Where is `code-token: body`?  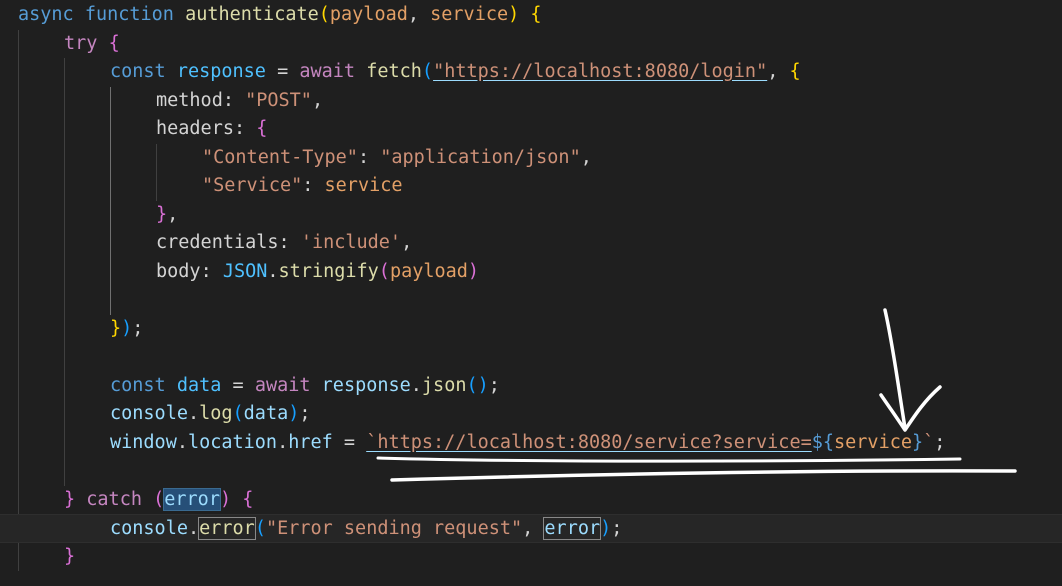 code-token: body is located at coordinates (178, 271).